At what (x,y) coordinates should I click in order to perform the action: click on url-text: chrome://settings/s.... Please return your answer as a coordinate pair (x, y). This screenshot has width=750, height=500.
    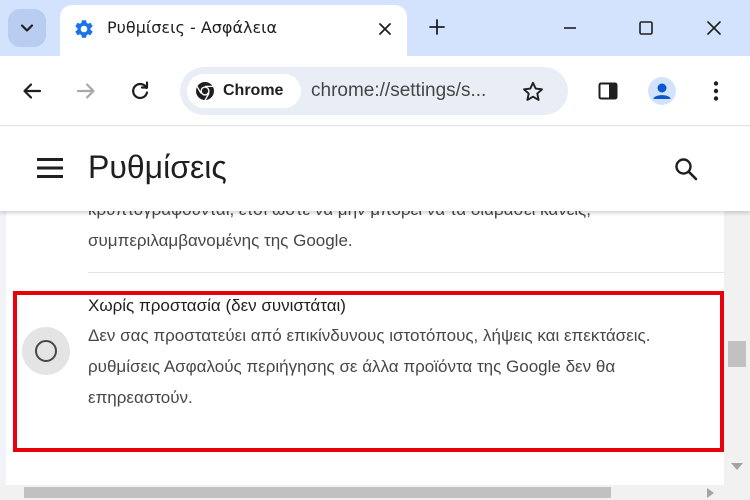
    Looking at the image, I should click on (398, 91).